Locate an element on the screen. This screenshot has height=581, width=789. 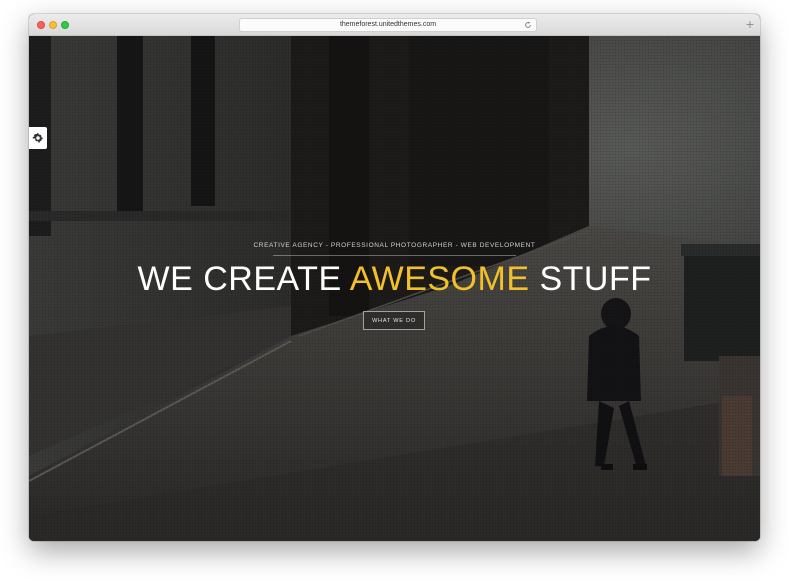
gear-icon is located at coordinates (37, 138).